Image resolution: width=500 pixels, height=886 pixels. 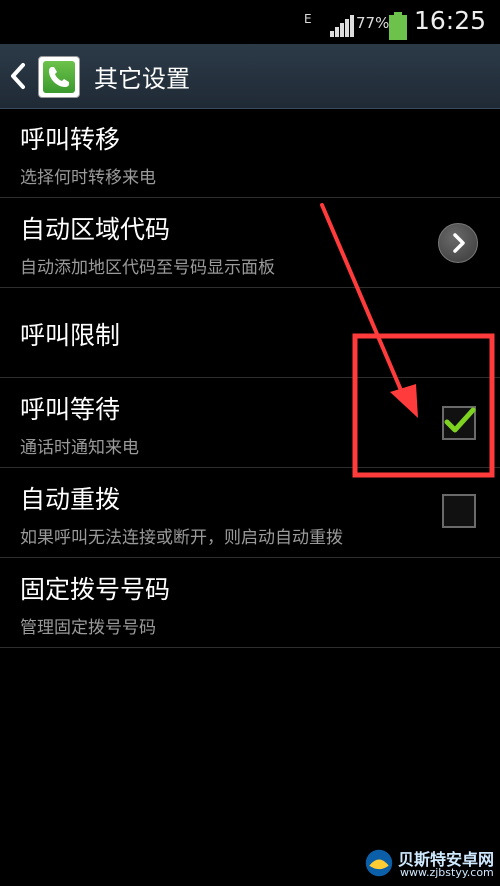 I want to click on watermark-url: www.zjbstyy.com, so click(x=447, y=872).